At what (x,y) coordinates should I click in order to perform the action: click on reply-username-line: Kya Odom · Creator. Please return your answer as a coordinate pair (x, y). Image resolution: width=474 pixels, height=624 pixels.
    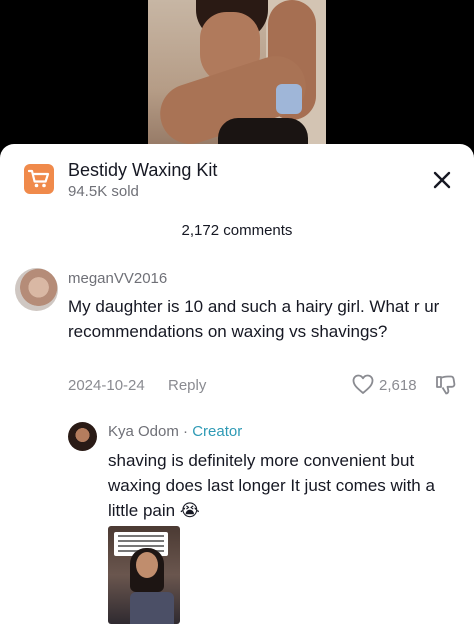
    Looking at the image, I should click on (175, 431).